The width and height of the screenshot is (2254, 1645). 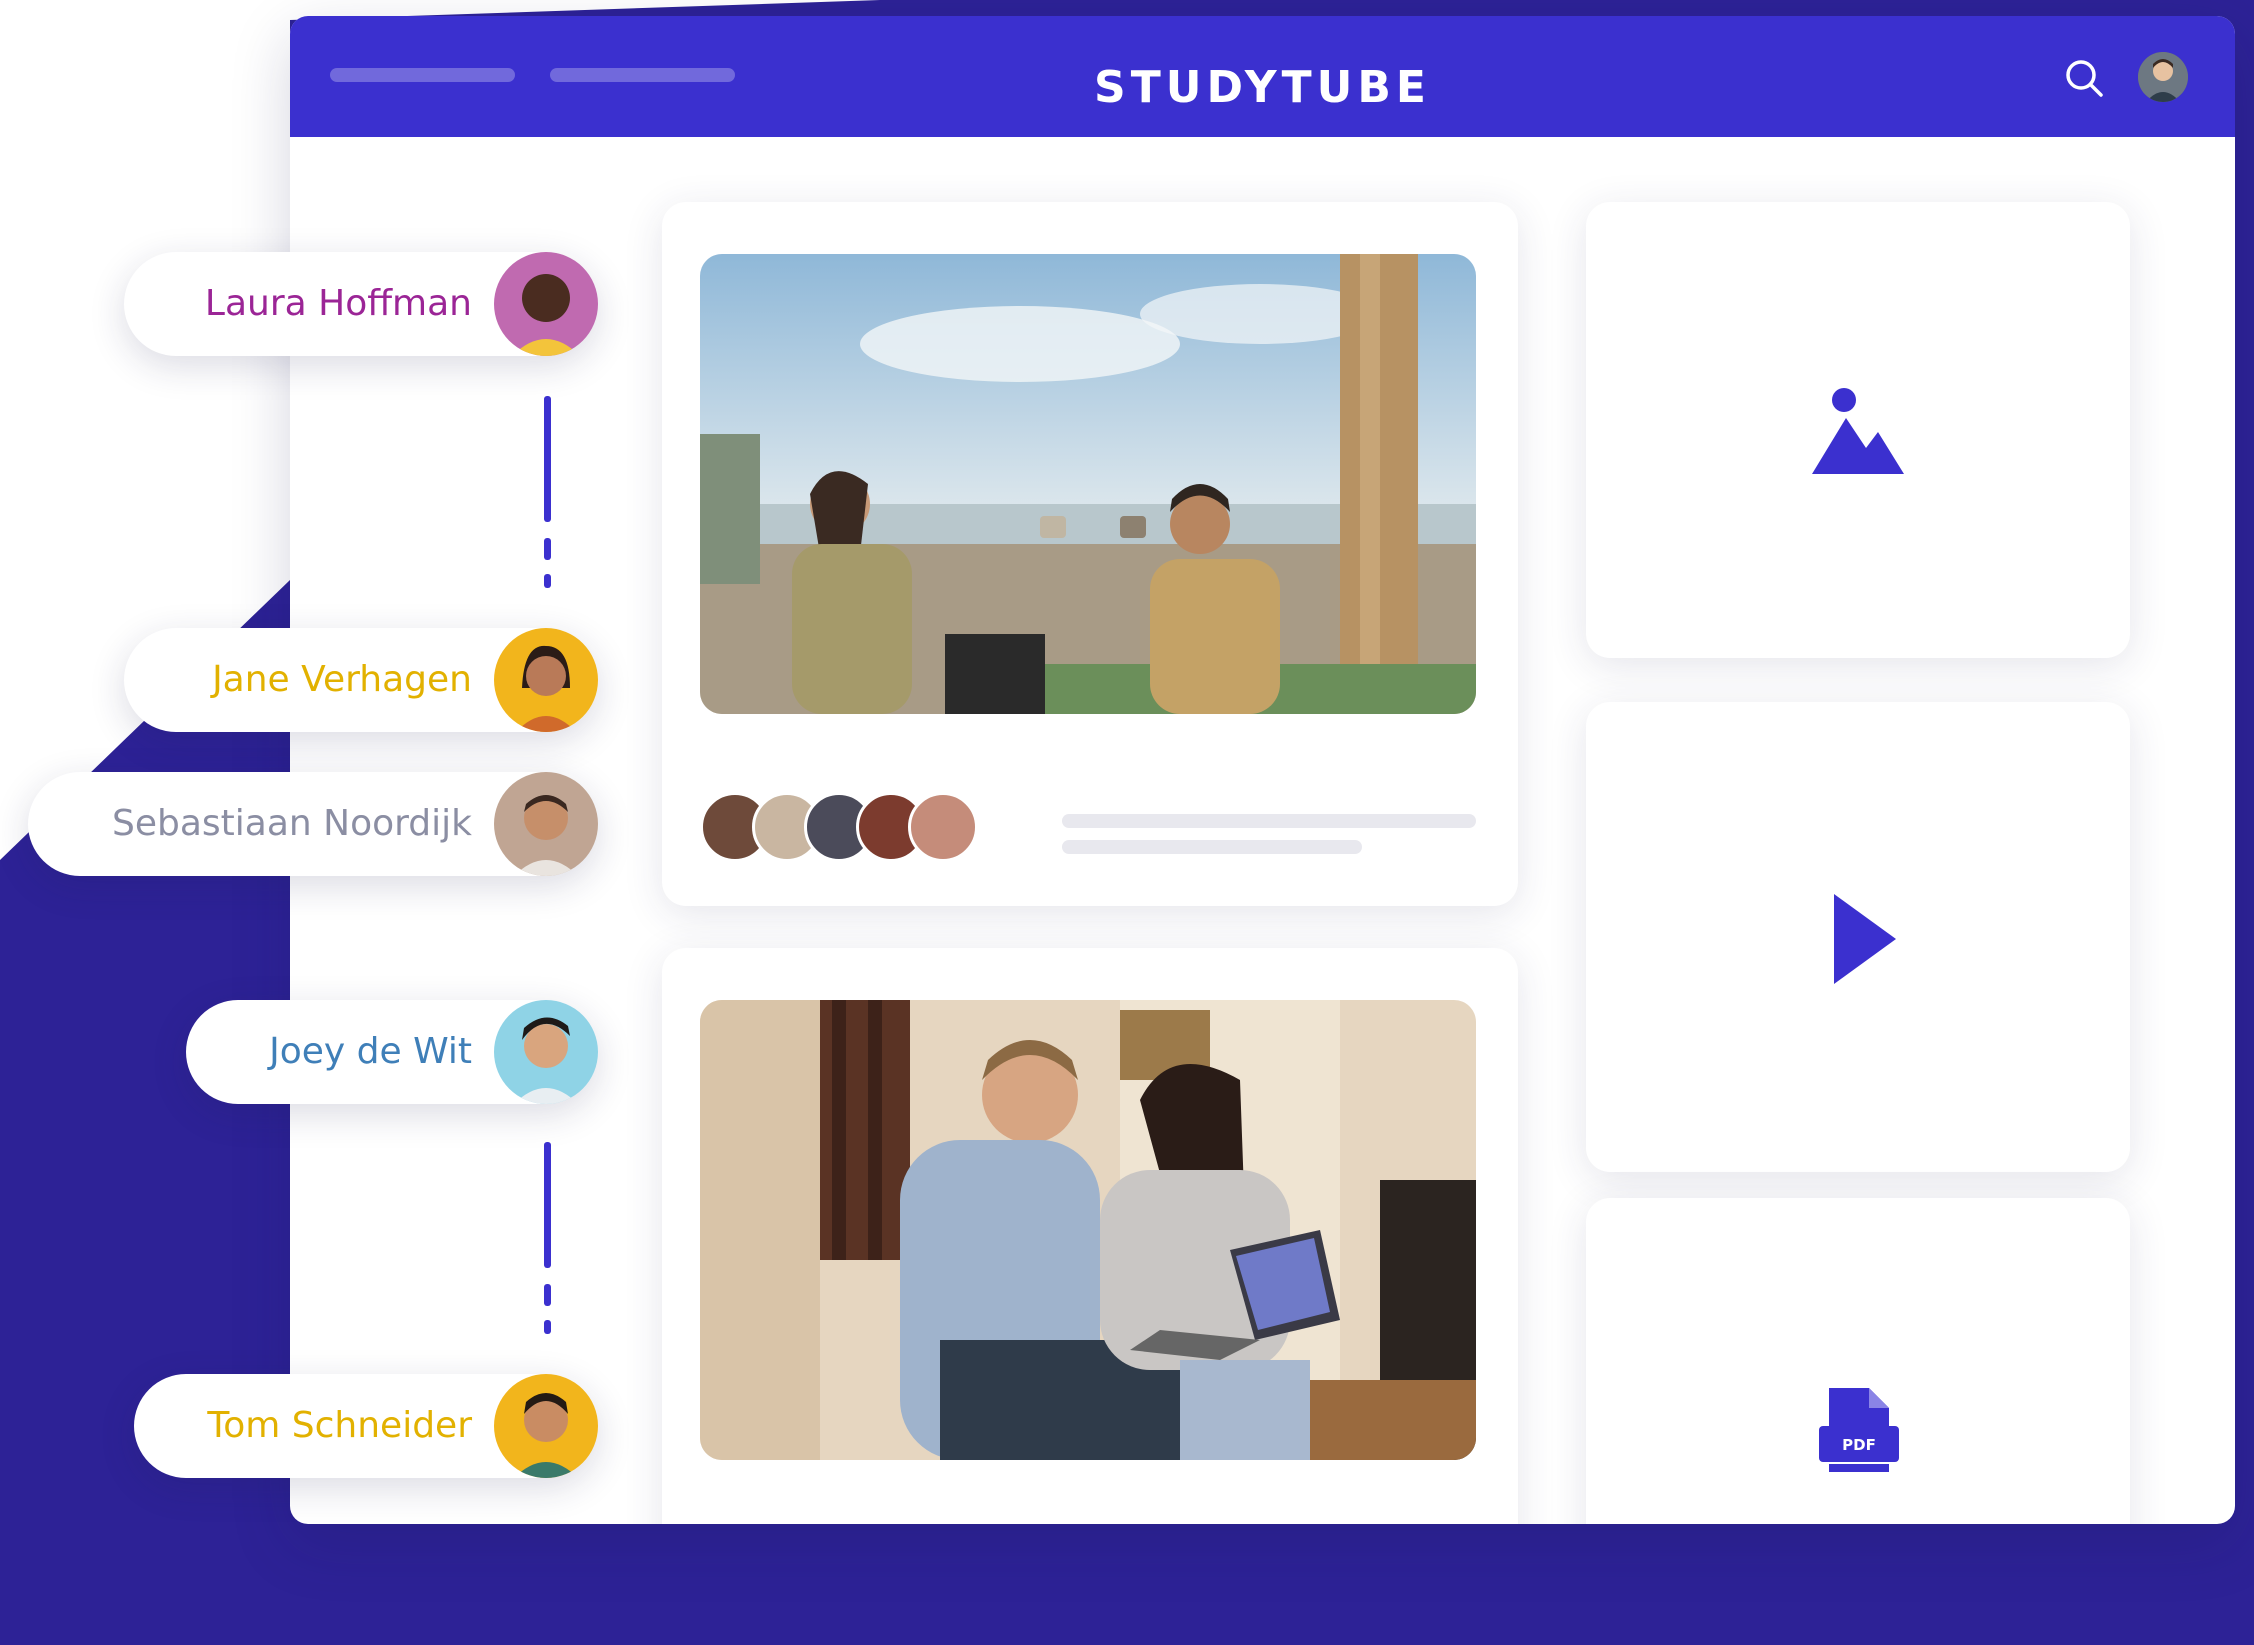 What do you see at coordinates (1262, 87) in the screenshot?
I see `app-logo: STUDYTUBE` at bounding box center [1262, 87].